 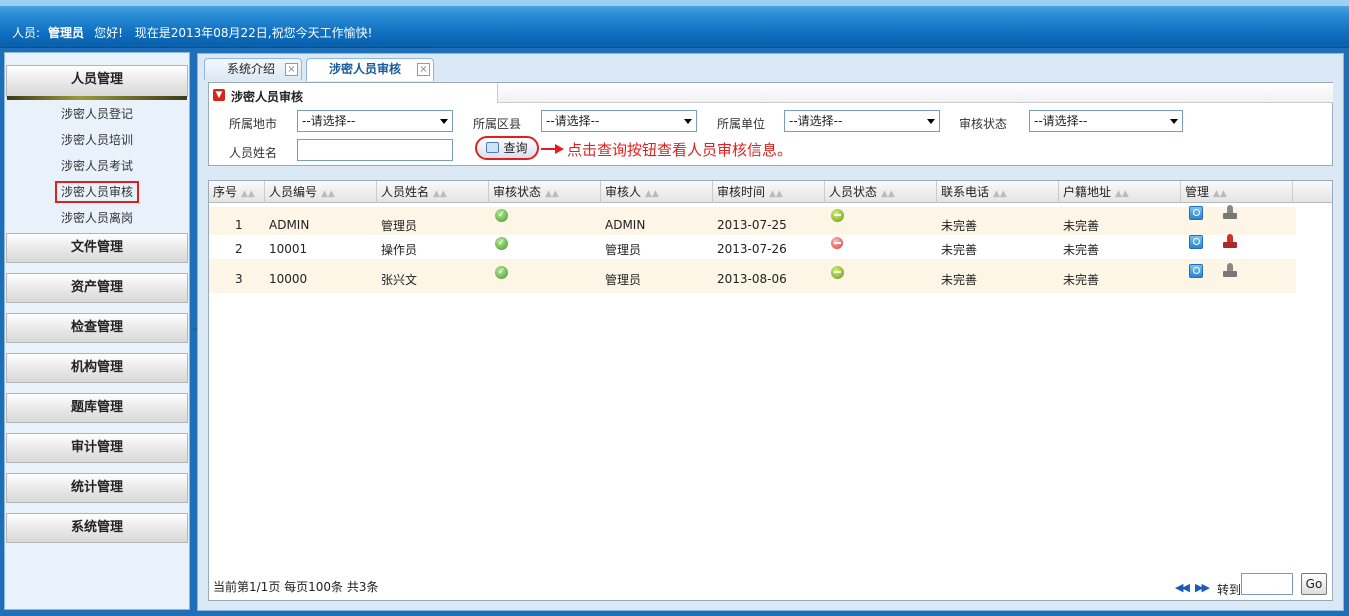 I want to click on cell-name: 操作员, so click(x=399, y=249).